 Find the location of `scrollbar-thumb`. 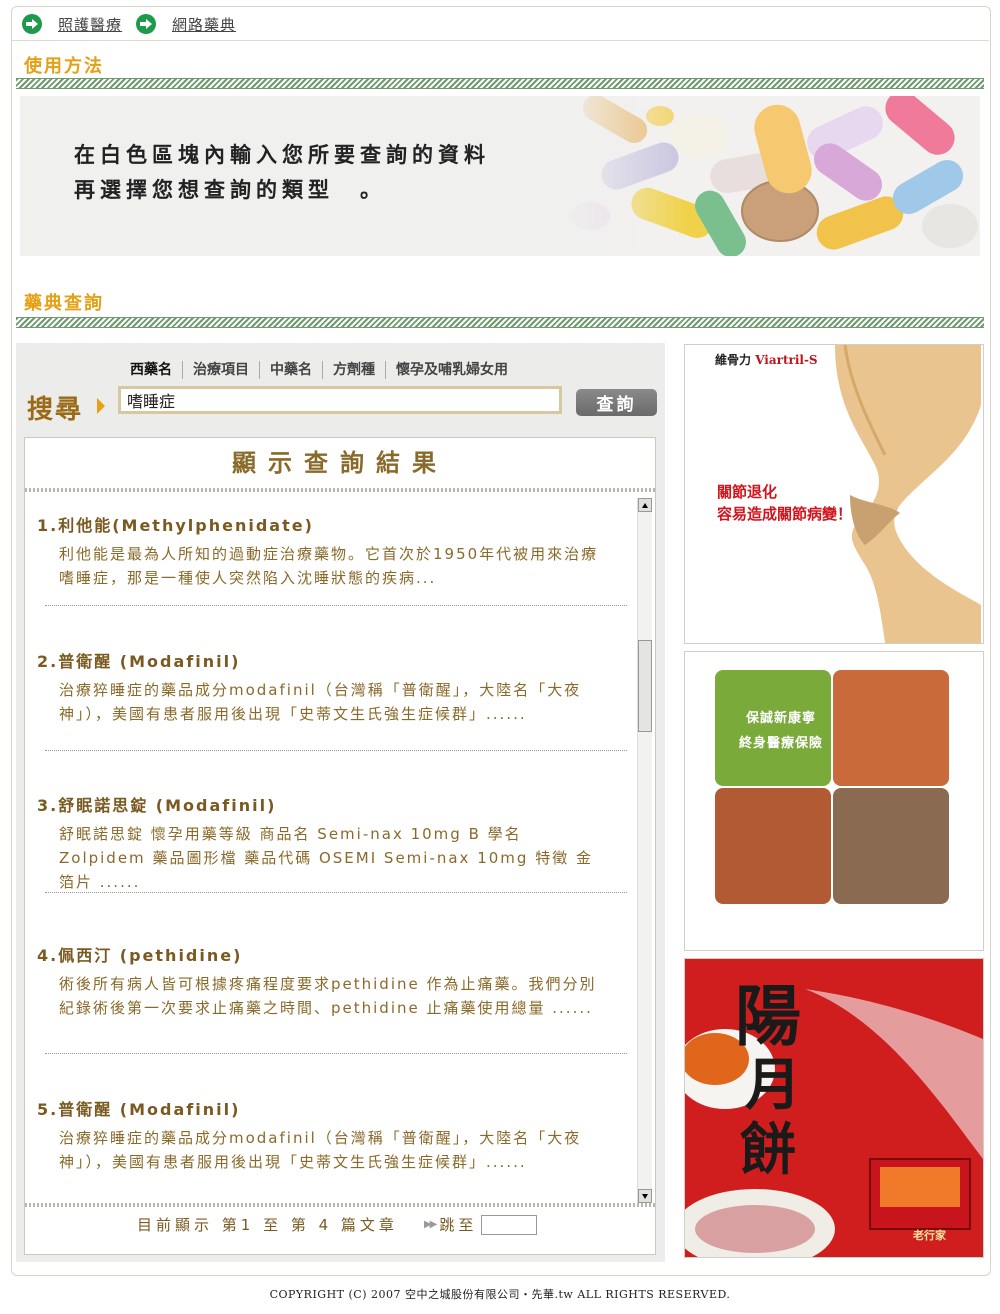

scrollbar-thumb is located at coordinates (645, 686).